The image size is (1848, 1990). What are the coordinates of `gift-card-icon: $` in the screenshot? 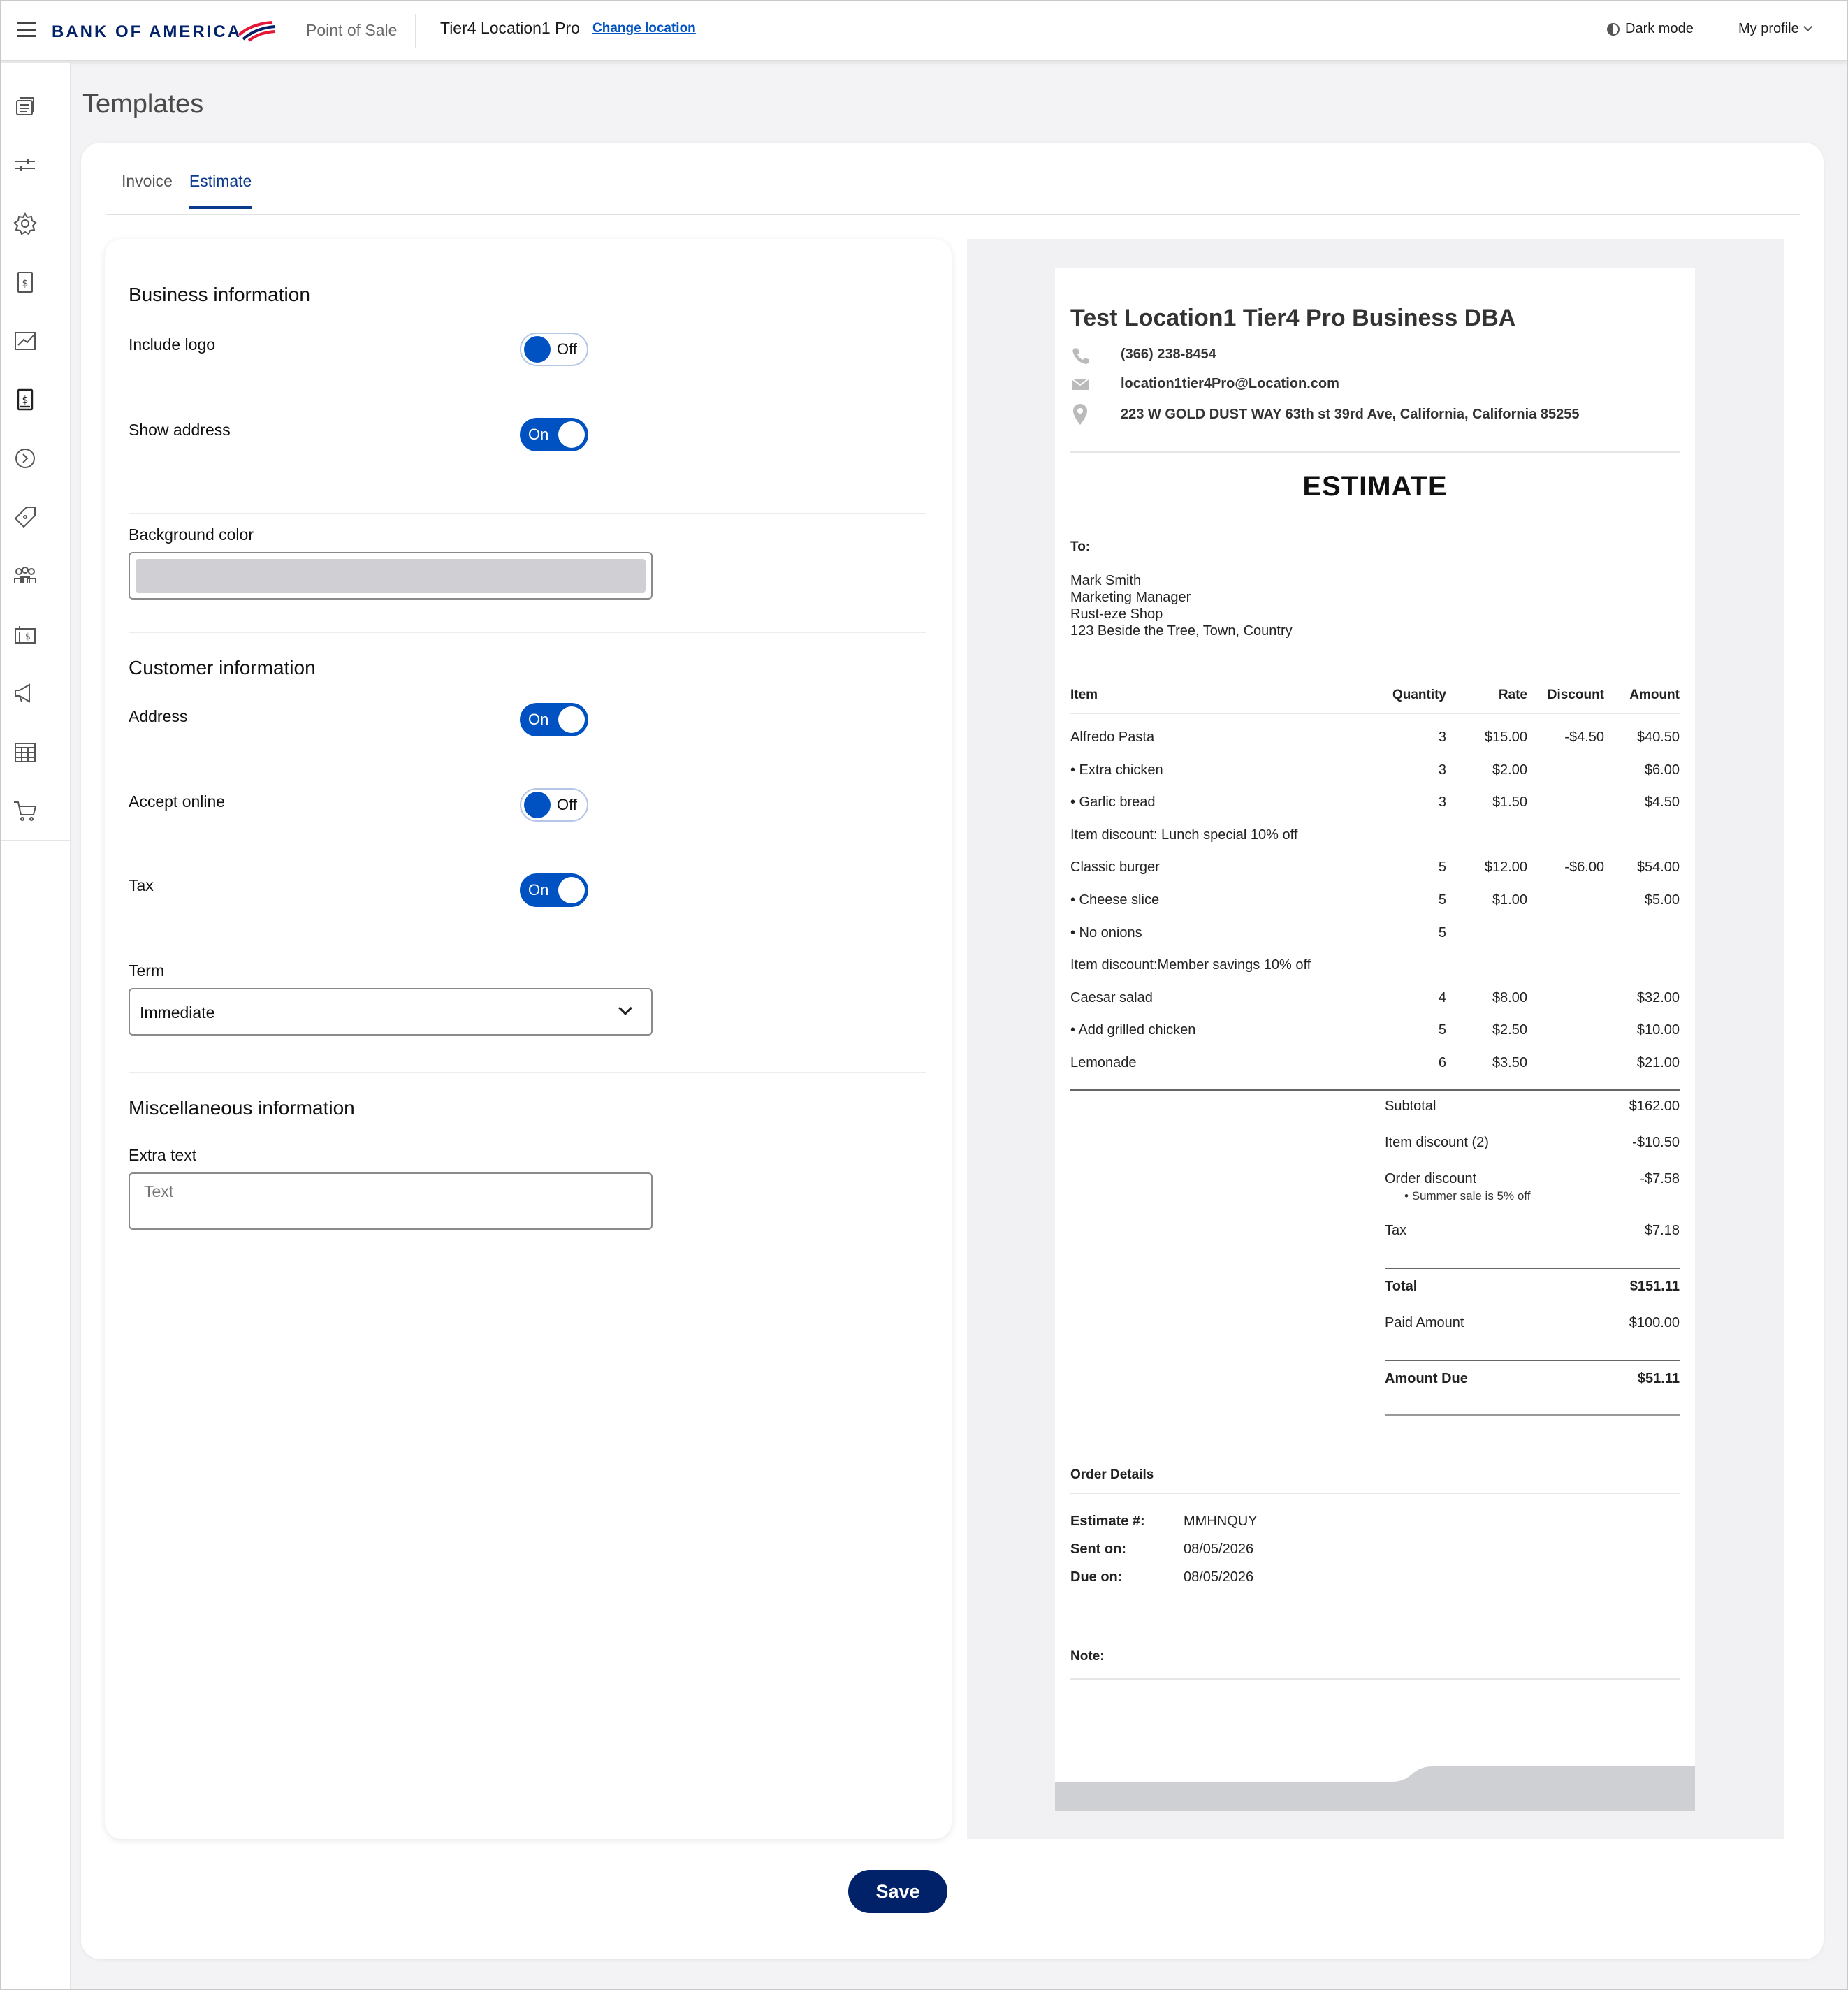 It's located at (25, 634).